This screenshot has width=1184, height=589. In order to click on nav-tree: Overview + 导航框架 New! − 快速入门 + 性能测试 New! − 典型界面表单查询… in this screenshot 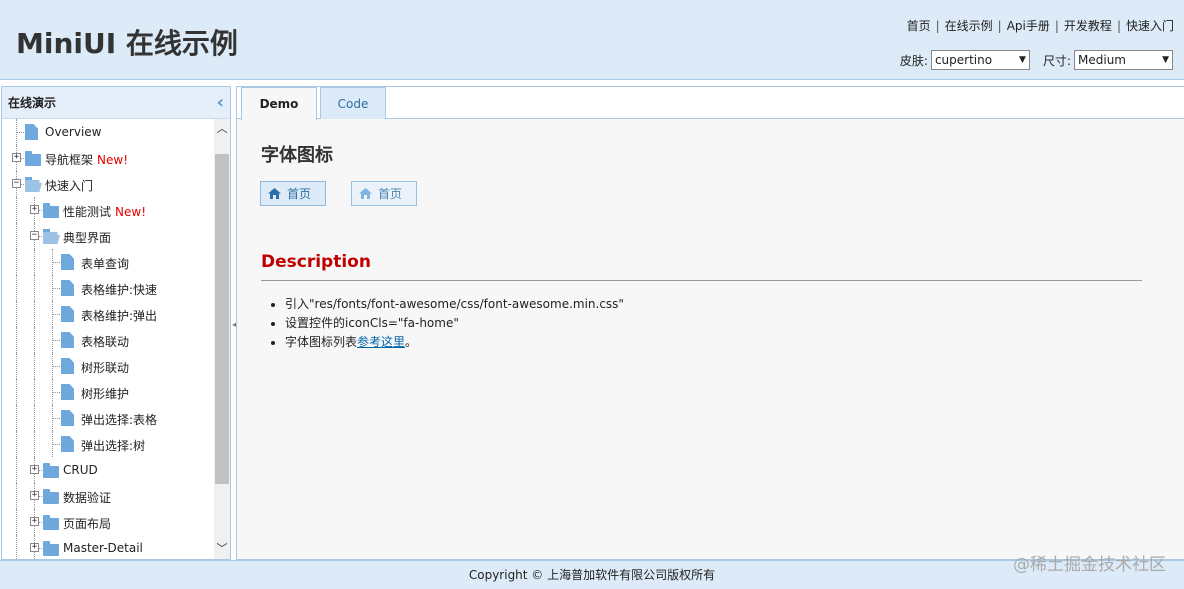, I will do `click(108, 339)`.